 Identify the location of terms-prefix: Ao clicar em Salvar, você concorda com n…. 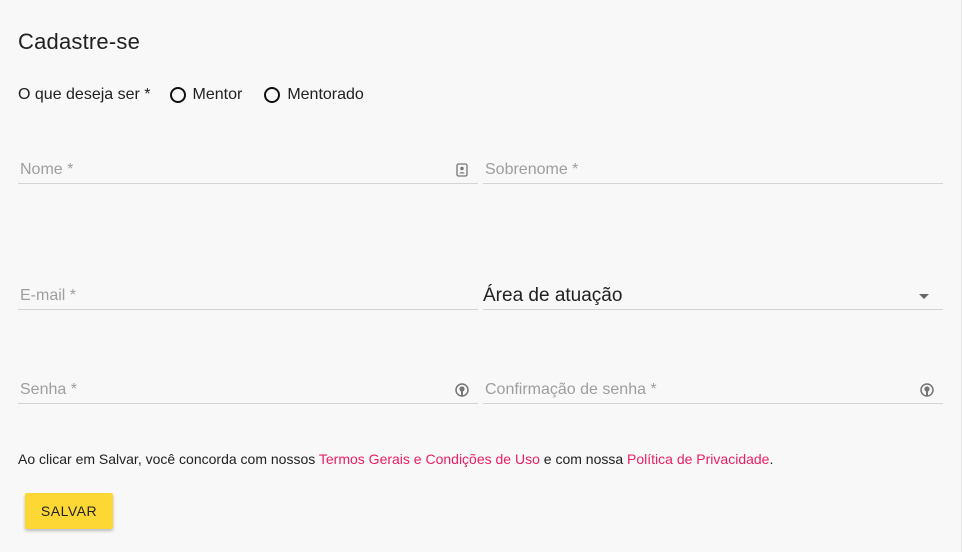
(168, 459).